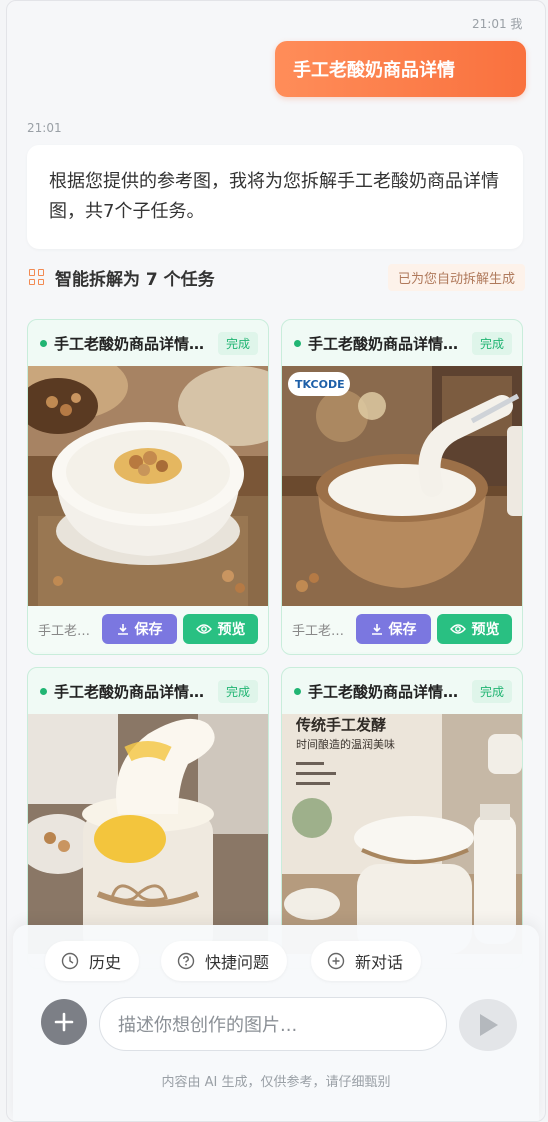  I want to click on new-chat-chip: 新对话, so click(366, 961).